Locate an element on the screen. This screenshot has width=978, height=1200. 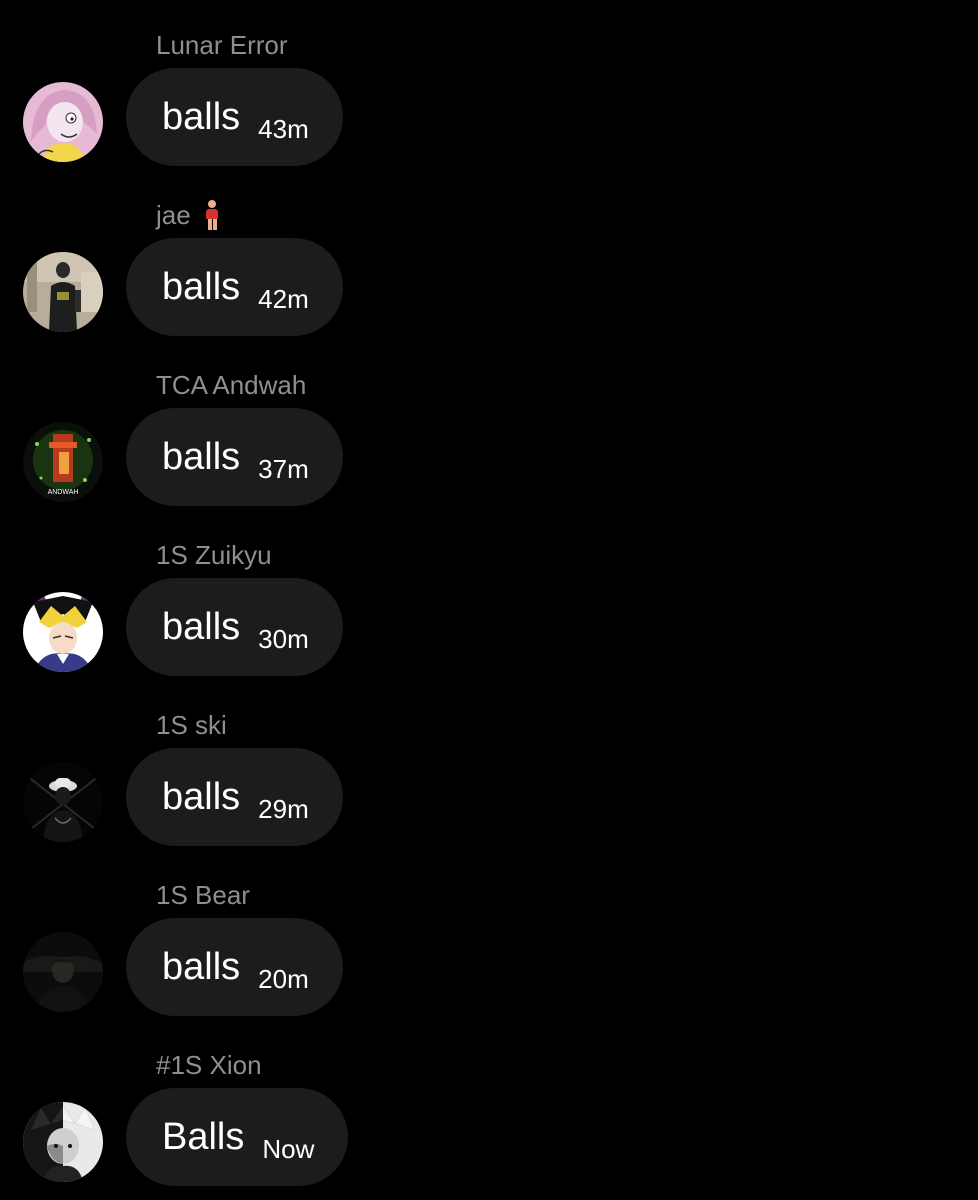
message-bubble: balls 37m is located at coordinates (234, 457).